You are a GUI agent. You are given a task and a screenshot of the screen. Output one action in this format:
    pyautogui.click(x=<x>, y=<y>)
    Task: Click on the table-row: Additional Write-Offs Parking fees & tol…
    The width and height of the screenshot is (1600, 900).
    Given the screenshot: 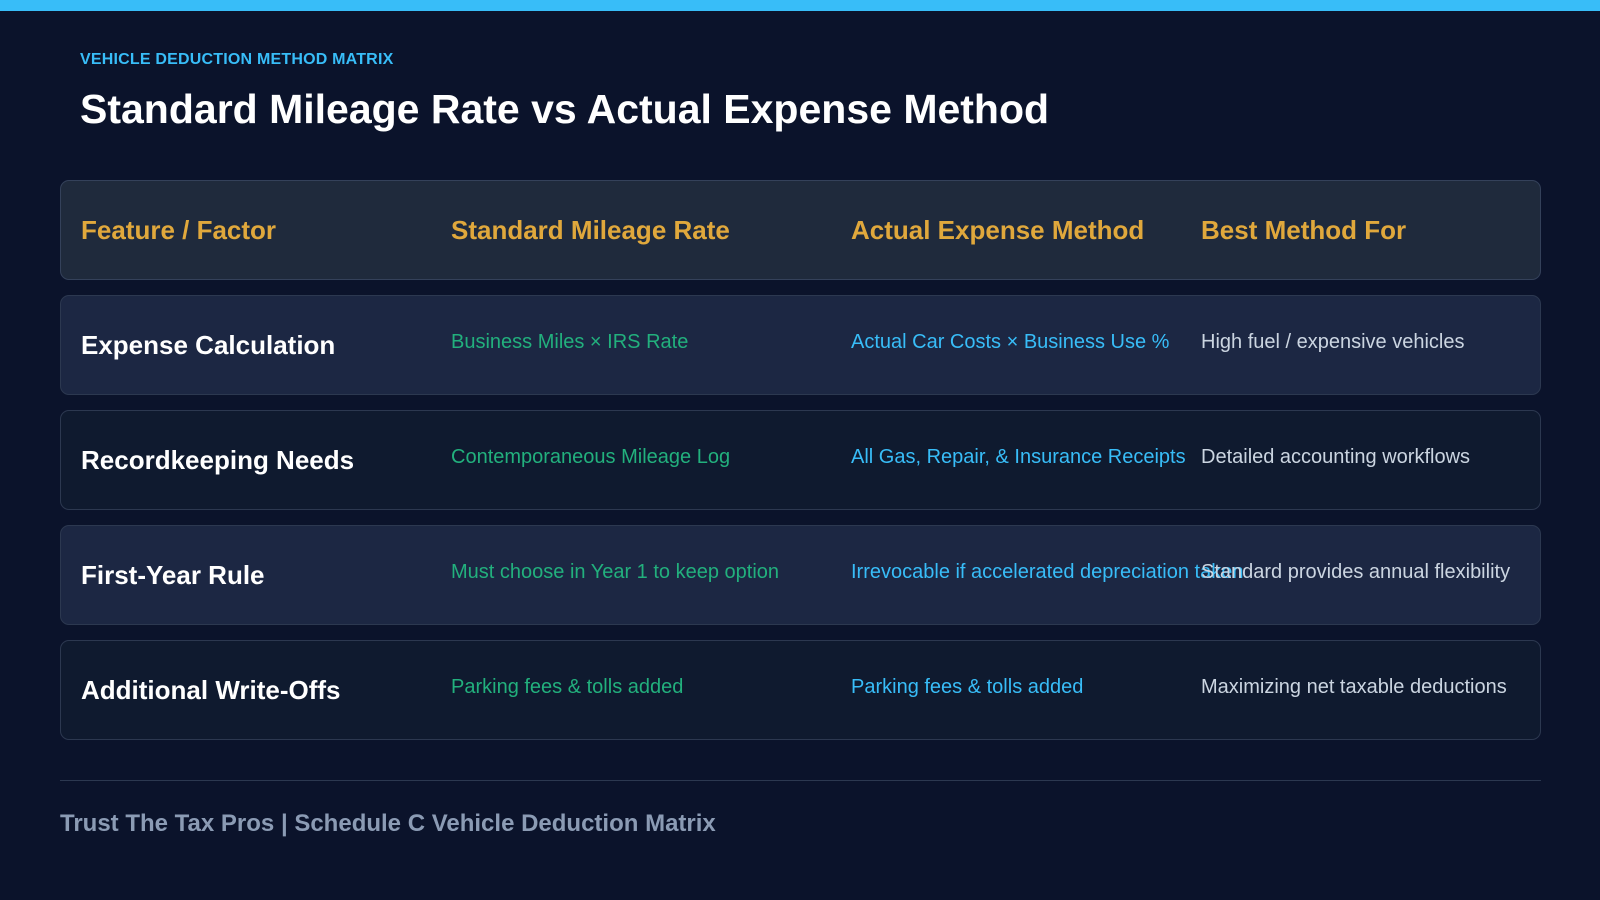 What is the action you would take?
    pyautogui.click(x=800, y=690)
    